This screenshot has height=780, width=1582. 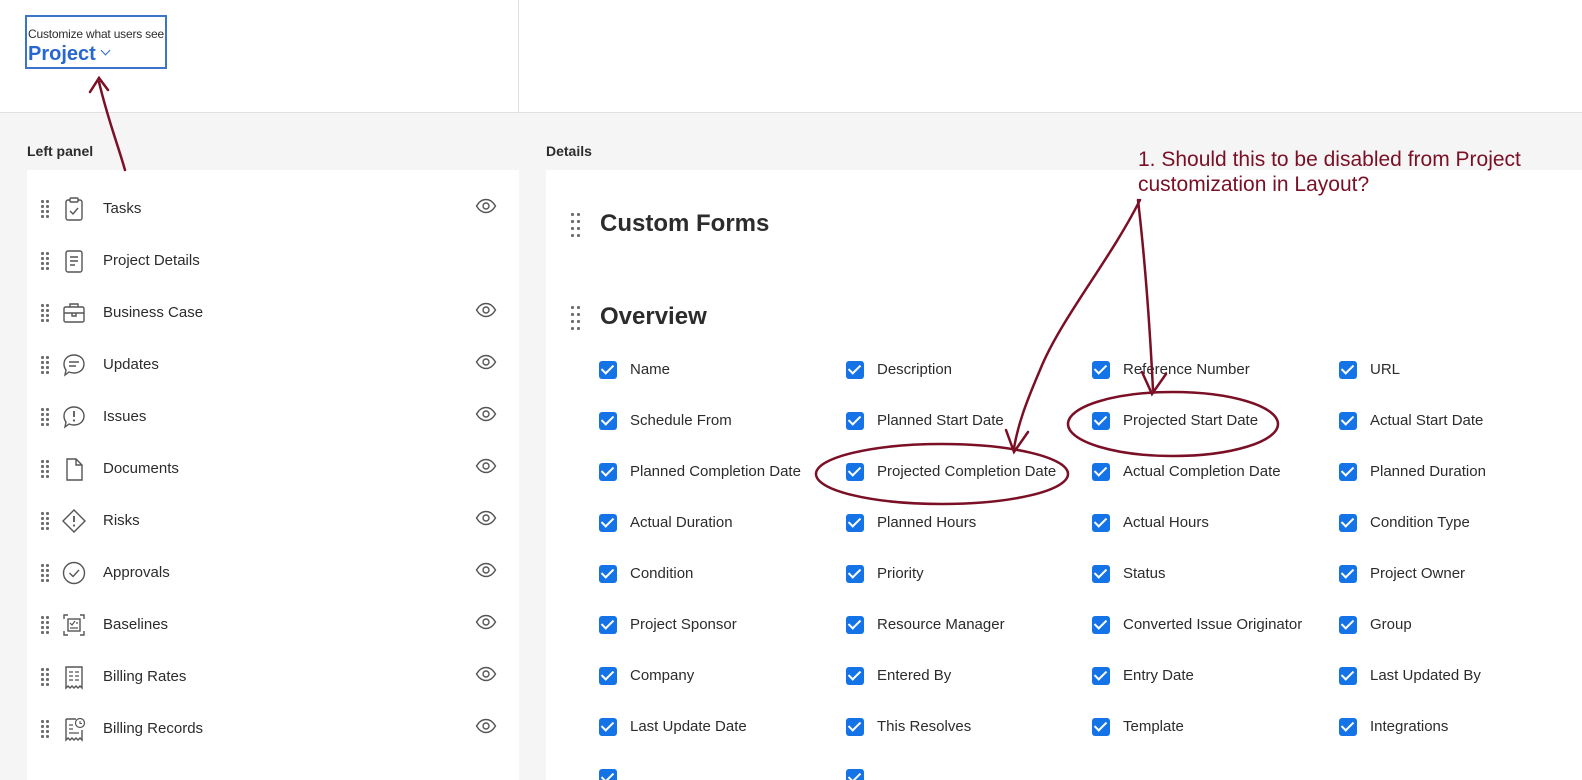 What do you see at coordinates (1391, 624) in the screenshot?
I see `field-label: Group` at bounding box center [1391, 624].